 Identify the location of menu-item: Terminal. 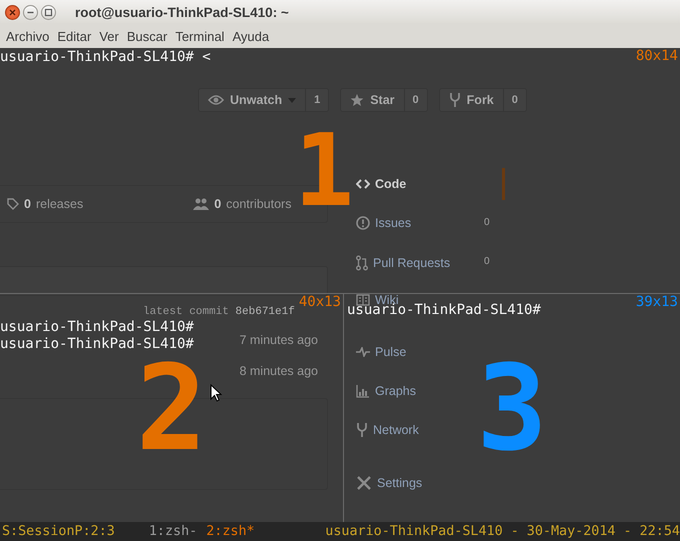
(199, 36).